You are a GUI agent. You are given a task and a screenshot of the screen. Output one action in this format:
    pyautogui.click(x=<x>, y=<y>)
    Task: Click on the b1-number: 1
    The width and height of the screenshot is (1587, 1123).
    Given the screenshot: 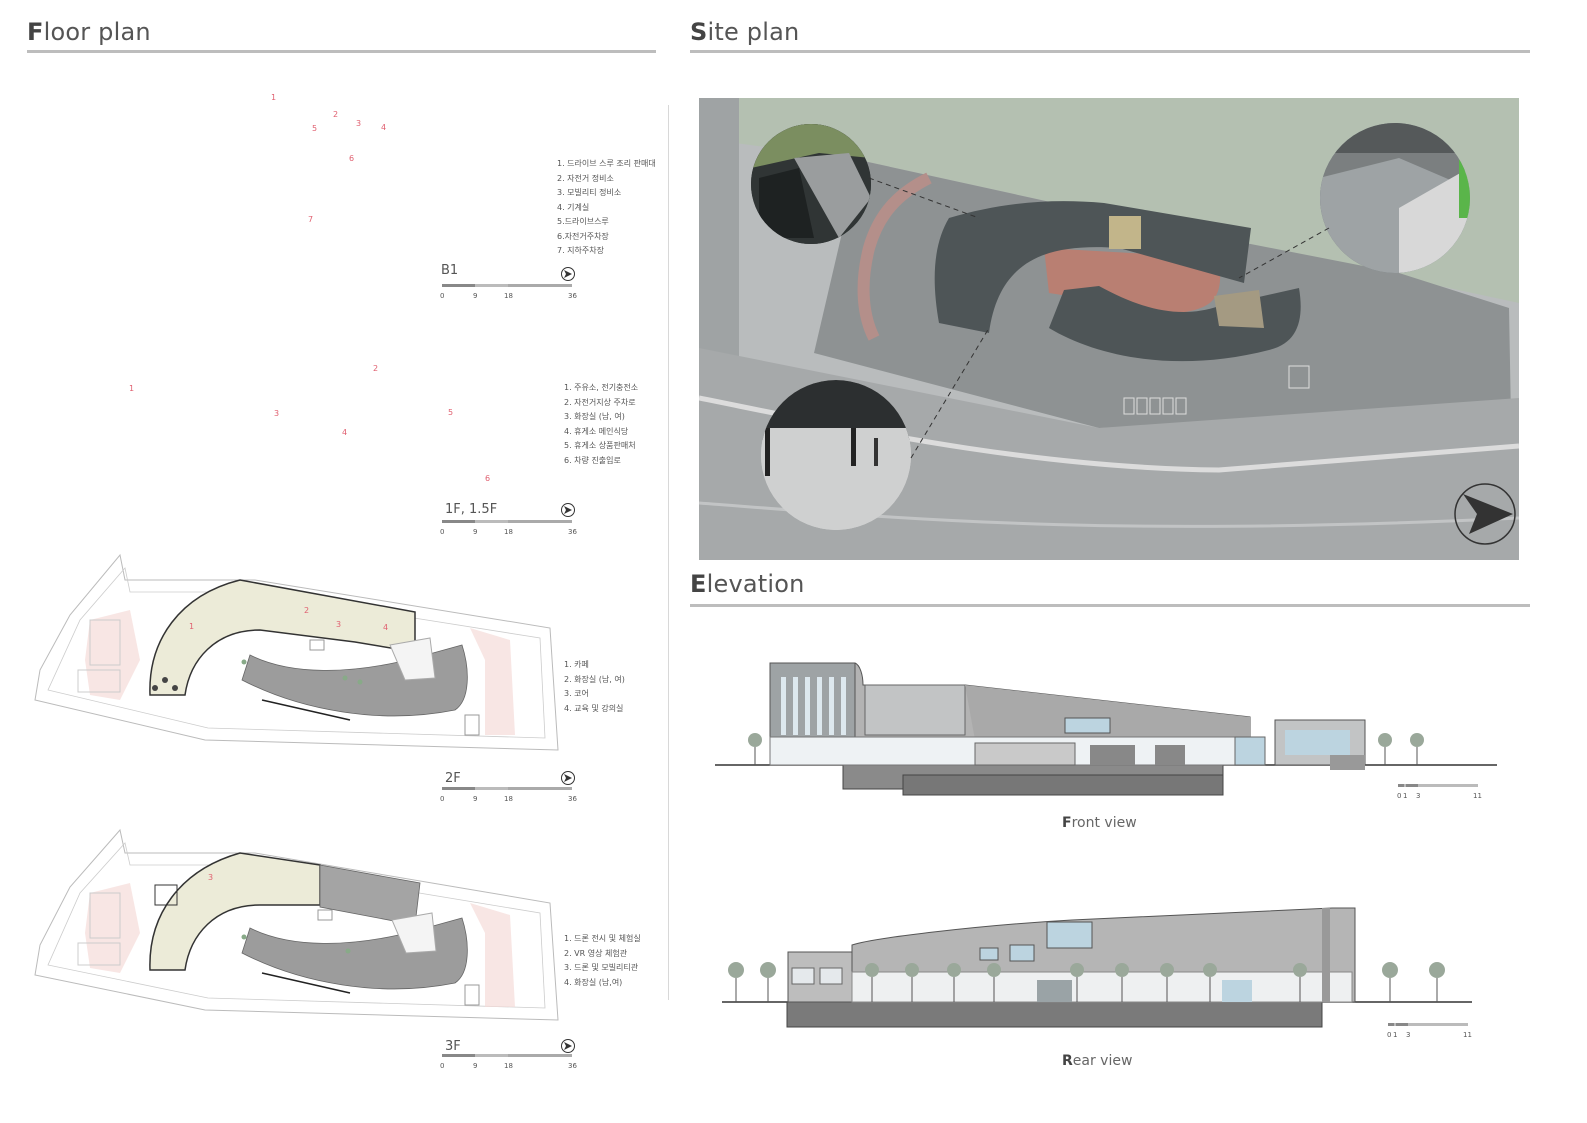 What is the action you would take?
    pyautogui.click(x=274, y=97)
    